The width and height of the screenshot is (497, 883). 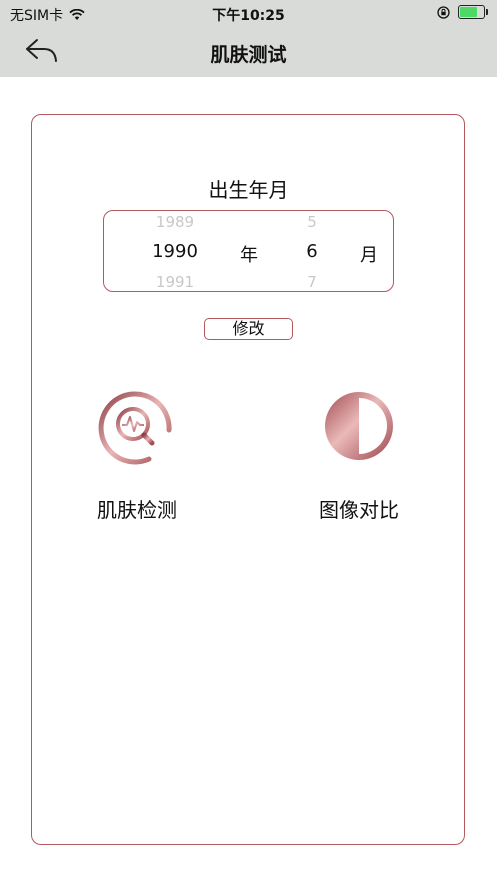 What do you see at coordinates (175, 222) in the screenshot?
I see `year-prev-option: 1989` at bounding box center [175, 222].